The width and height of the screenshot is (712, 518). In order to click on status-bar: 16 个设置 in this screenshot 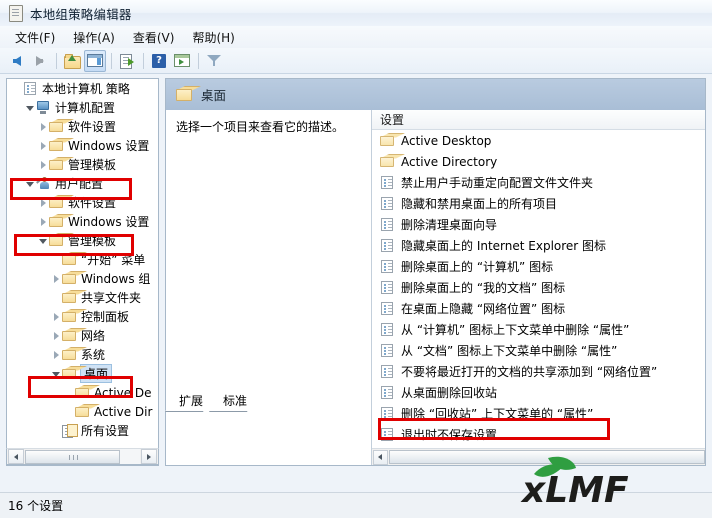, I will do `click(356, 505)`.